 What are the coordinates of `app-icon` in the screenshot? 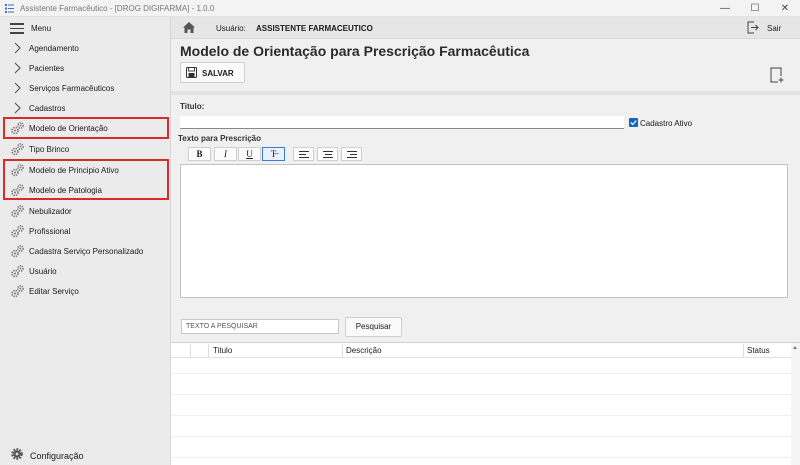 It's located at (9, 8).